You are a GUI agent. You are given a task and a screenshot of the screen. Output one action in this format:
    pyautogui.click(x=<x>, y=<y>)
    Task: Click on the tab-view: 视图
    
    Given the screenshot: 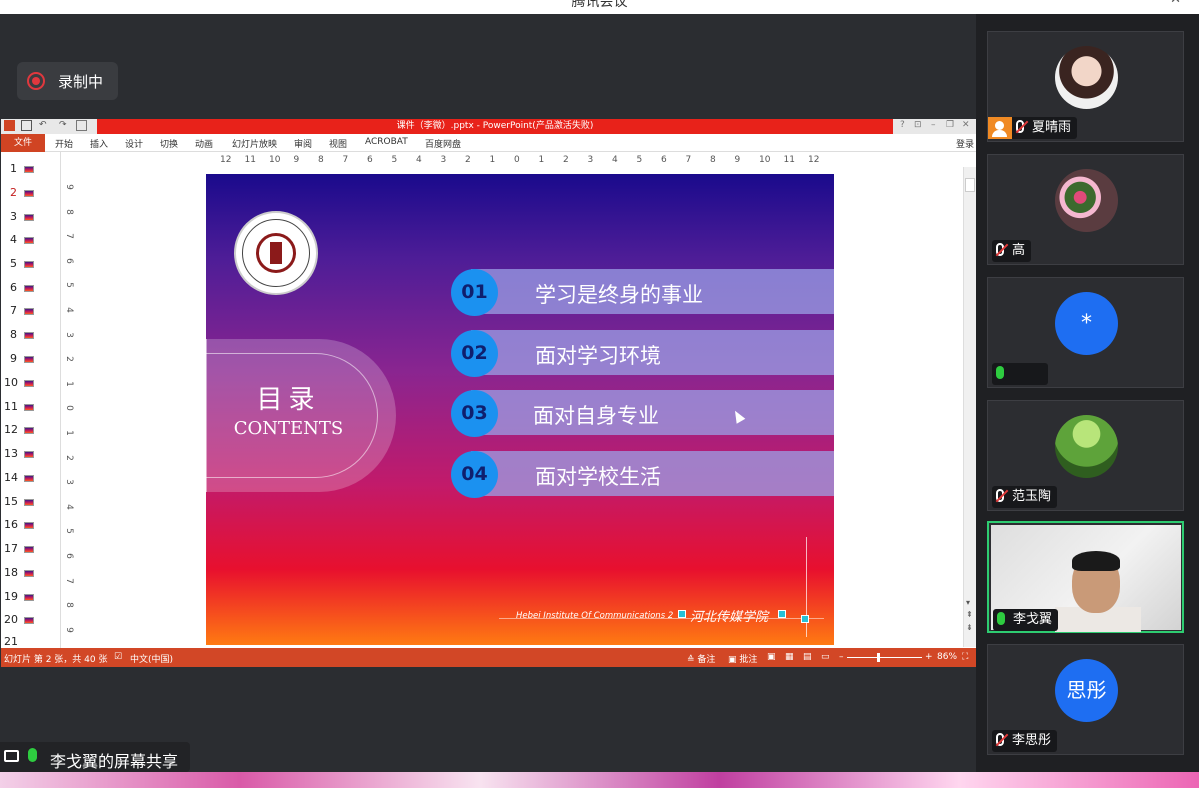 What is the action you would take?
    pyautogui.click(x=338, y=143)
    